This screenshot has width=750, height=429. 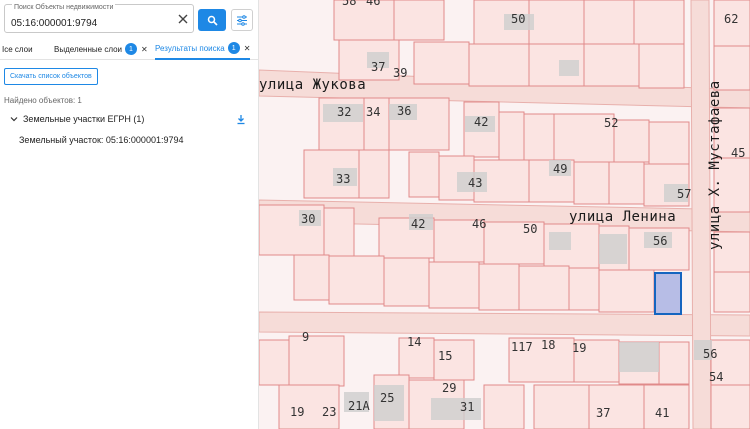 What do you see at coordinates (623, 217) in the screenshot?
I see `street-label-lenina: улица Ленина` at bounding box center [623, 217].